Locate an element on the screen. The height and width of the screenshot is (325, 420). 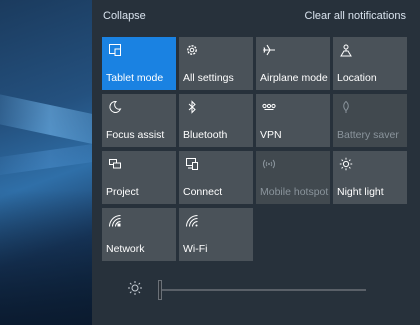
tile-bluetooth: Bluetooth is located at coordinates (216, 120).